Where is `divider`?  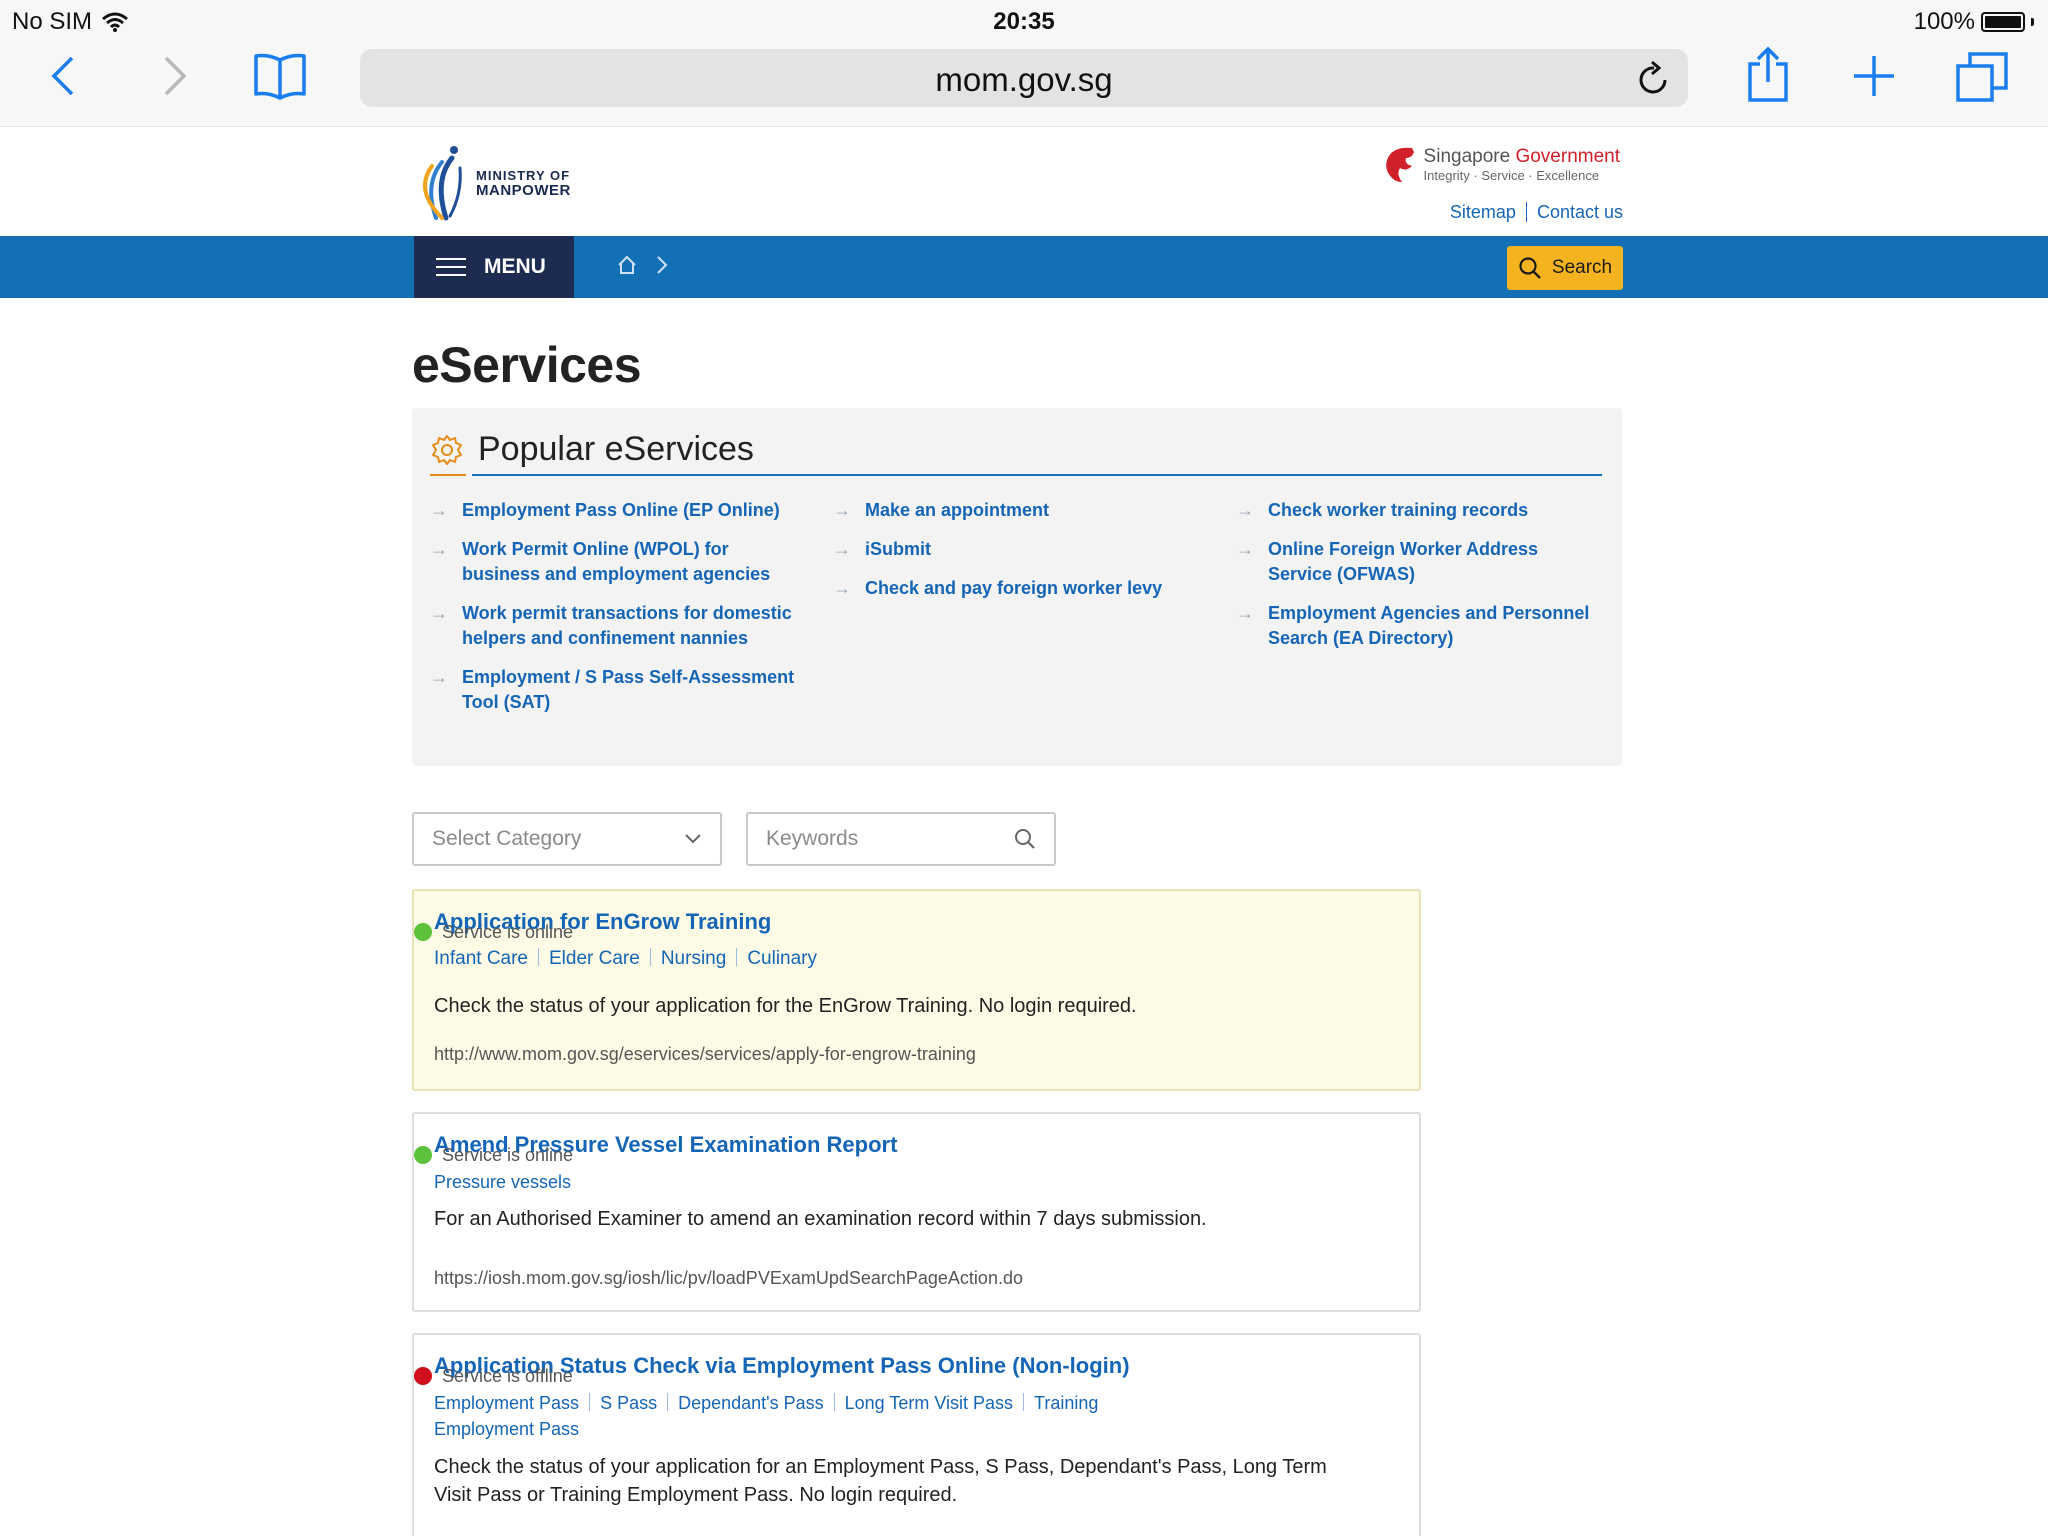 divider is located at coordinates (1526, 212).